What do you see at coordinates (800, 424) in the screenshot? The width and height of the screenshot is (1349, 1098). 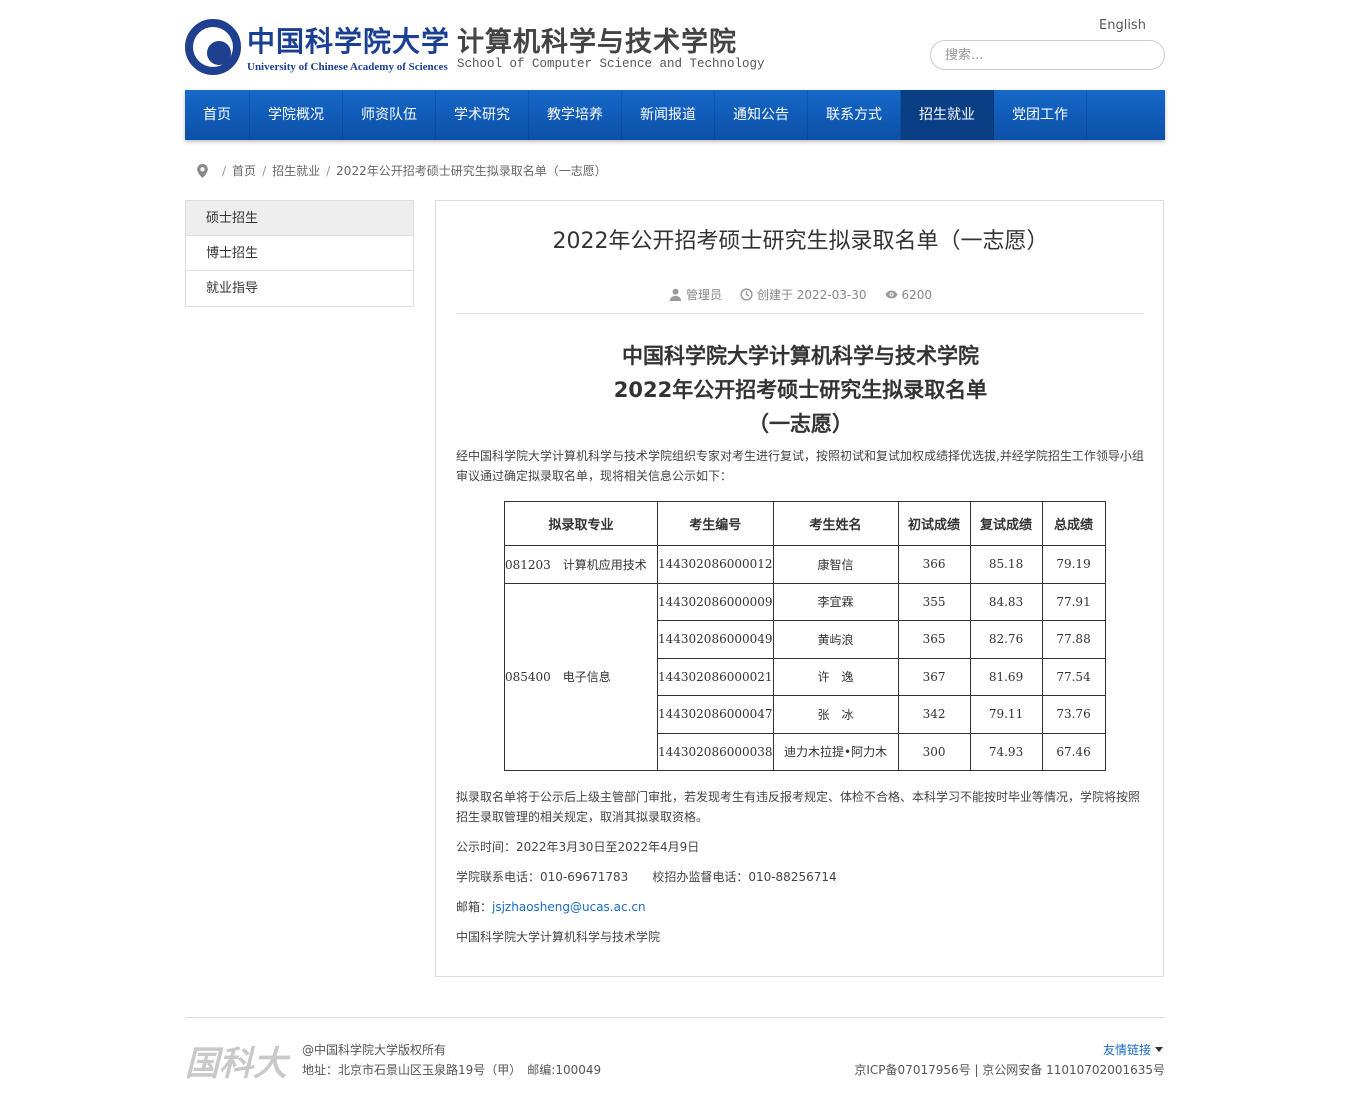 I see `doc-heading-line3: （一志愿）` at bounding box center [800, 424].